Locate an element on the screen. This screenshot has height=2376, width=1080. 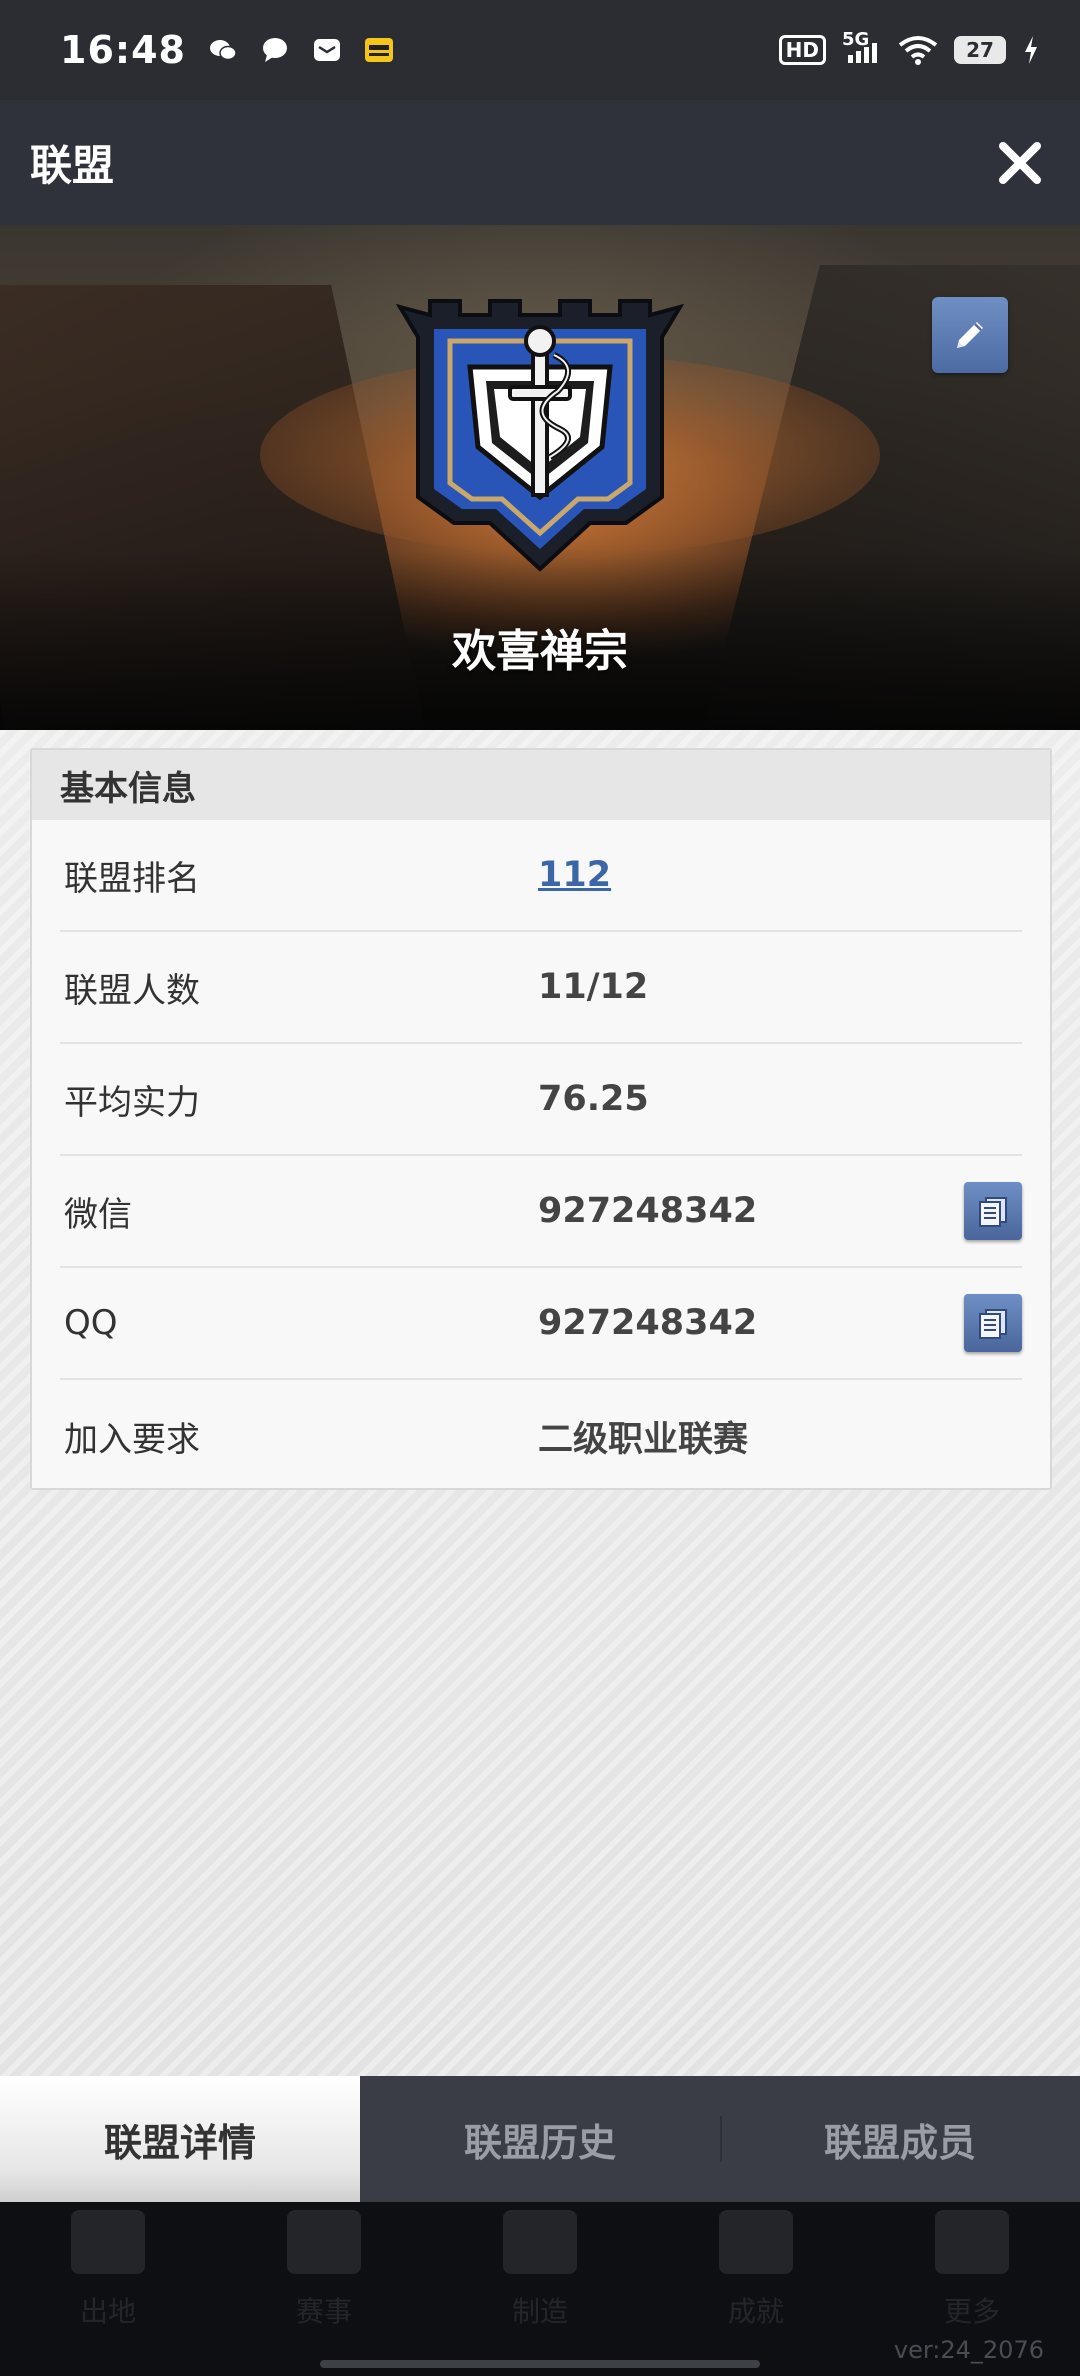
info-value: 二级职业联赛 is located at coordinates (643, 1439).